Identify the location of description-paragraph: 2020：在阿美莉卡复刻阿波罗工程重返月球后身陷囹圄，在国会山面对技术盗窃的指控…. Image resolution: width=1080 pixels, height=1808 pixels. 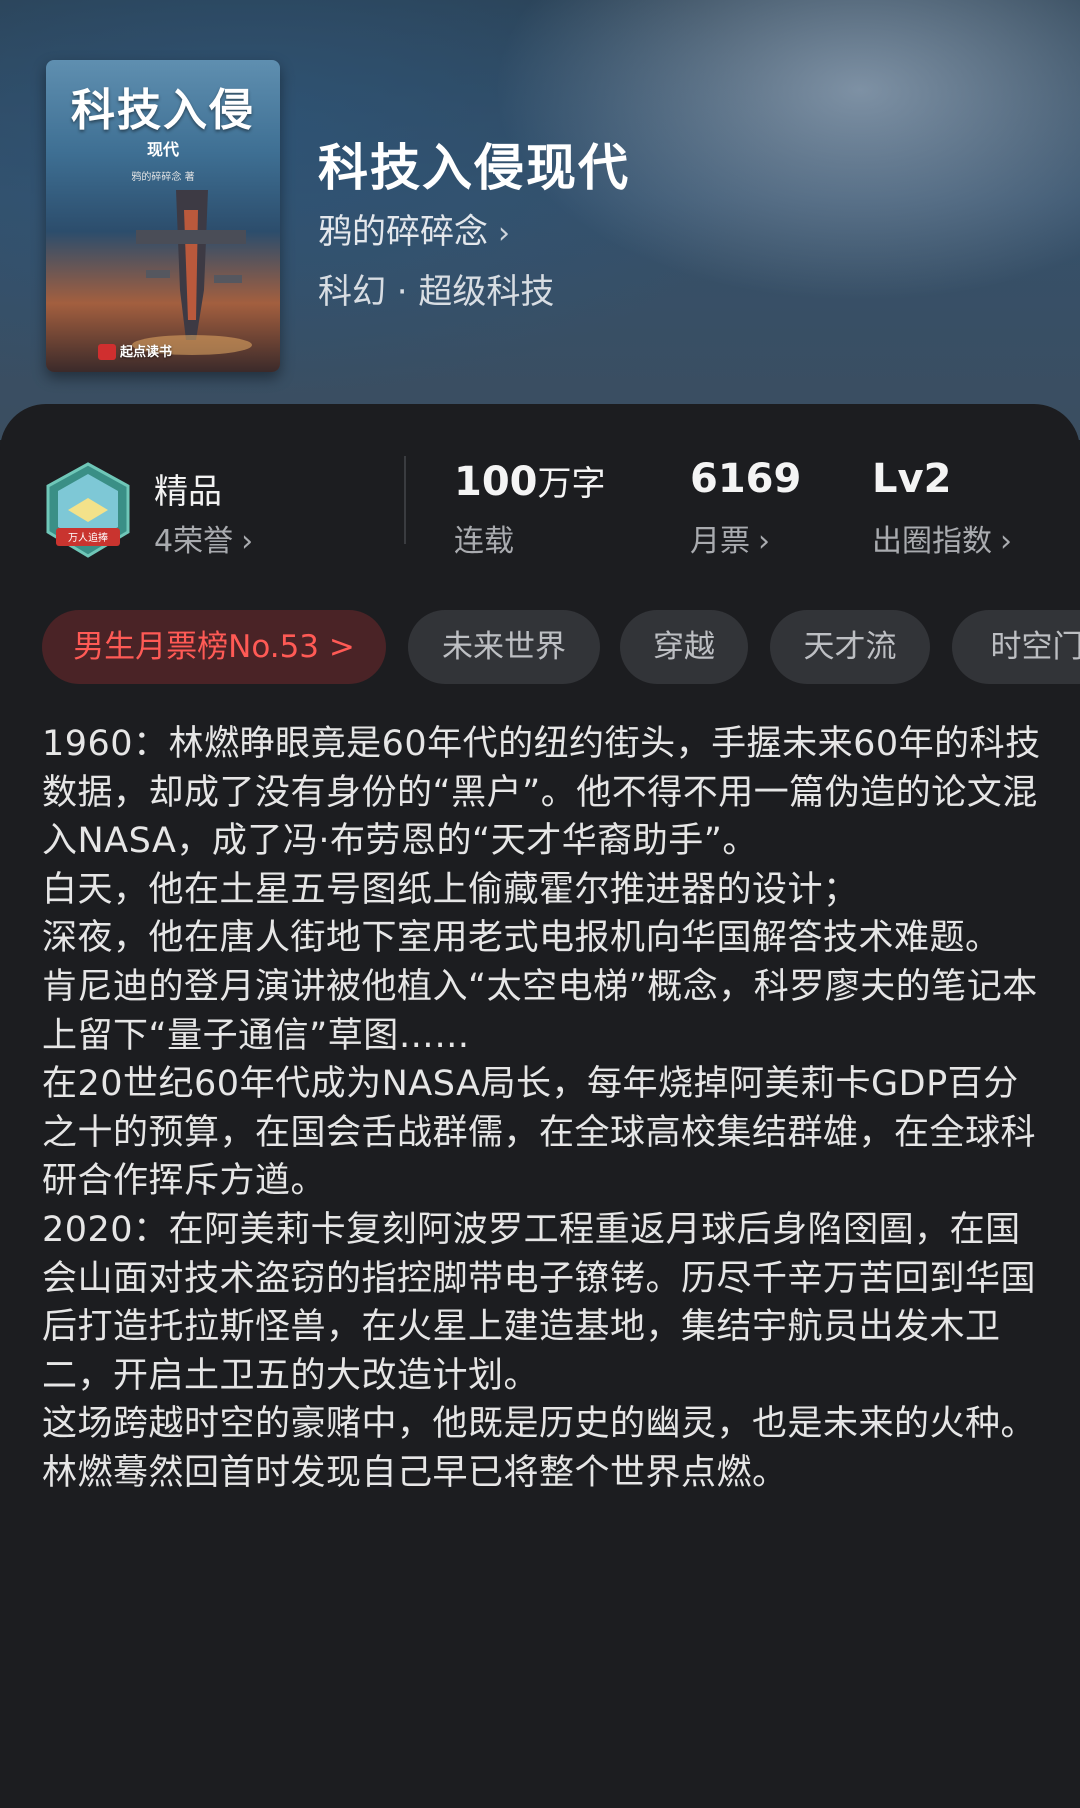
(539, 1302).